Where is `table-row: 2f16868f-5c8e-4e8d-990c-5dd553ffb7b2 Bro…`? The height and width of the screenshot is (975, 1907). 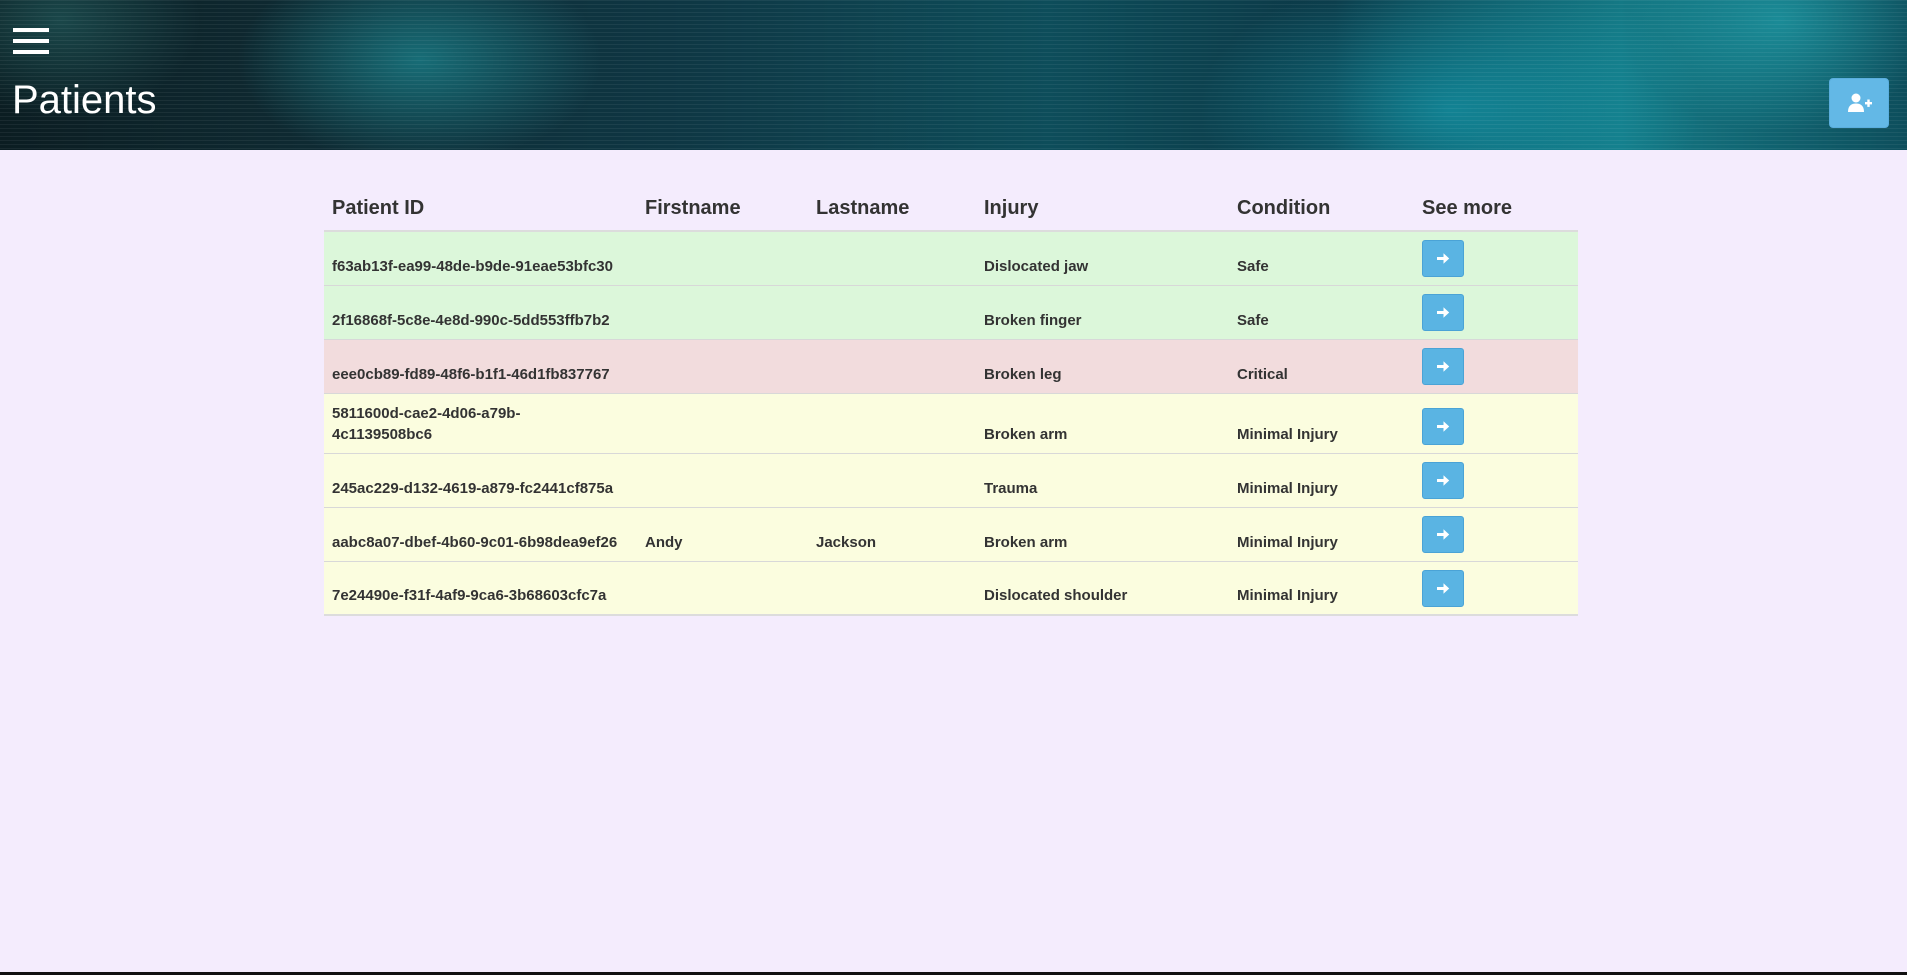 table-row: 2f16868f-5c8e-4e8d-990c-5dd553ffb7b2 Bro… is located at coordinates (951, 311).